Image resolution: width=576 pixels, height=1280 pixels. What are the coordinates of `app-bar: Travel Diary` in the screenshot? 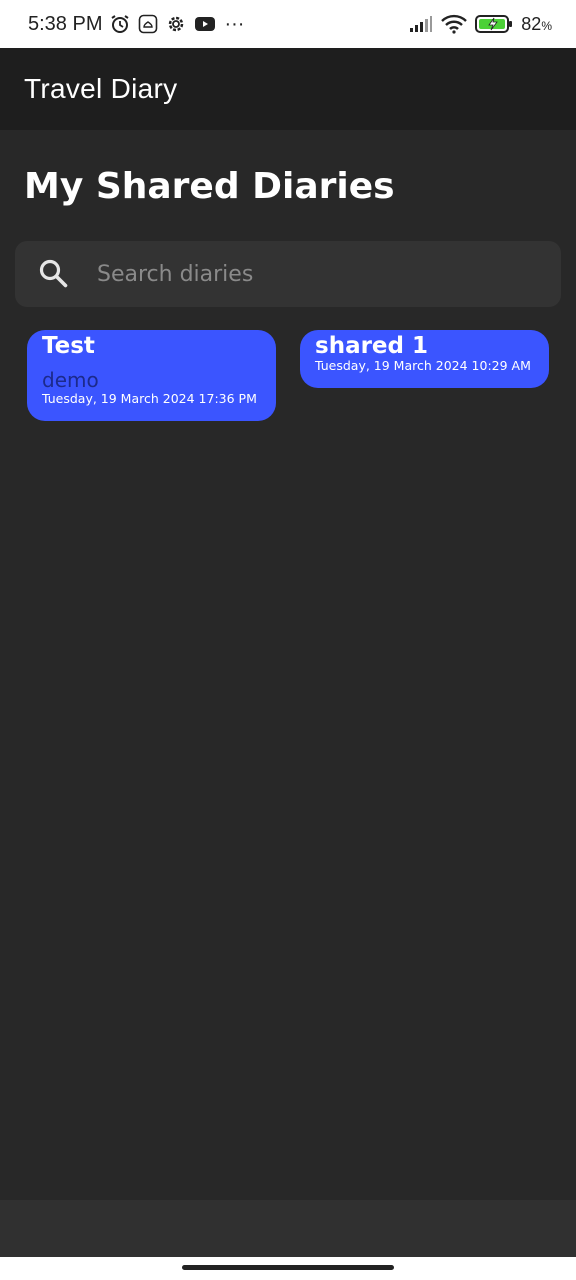 It's located at (288, 89).